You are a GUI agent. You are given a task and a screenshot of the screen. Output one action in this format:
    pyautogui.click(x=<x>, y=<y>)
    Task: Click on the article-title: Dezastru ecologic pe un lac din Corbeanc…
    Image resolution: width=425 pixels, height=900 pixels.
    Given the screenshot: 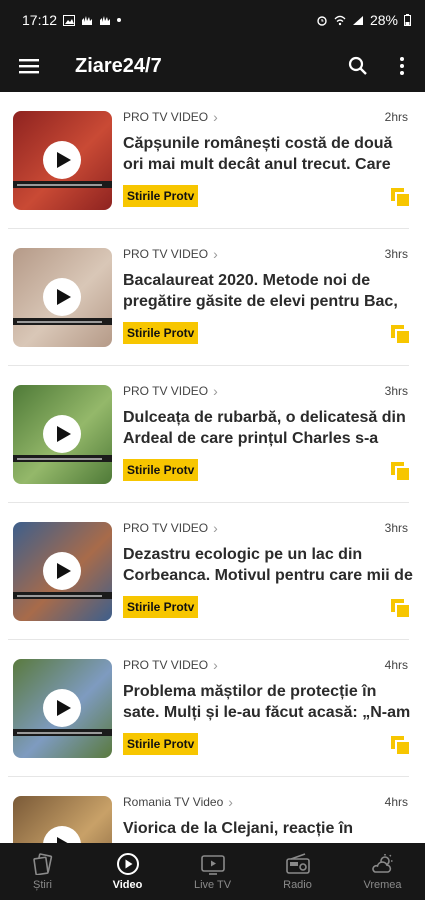 What is the action you would take?
    pyautogui.click(x=269, y=565)
    